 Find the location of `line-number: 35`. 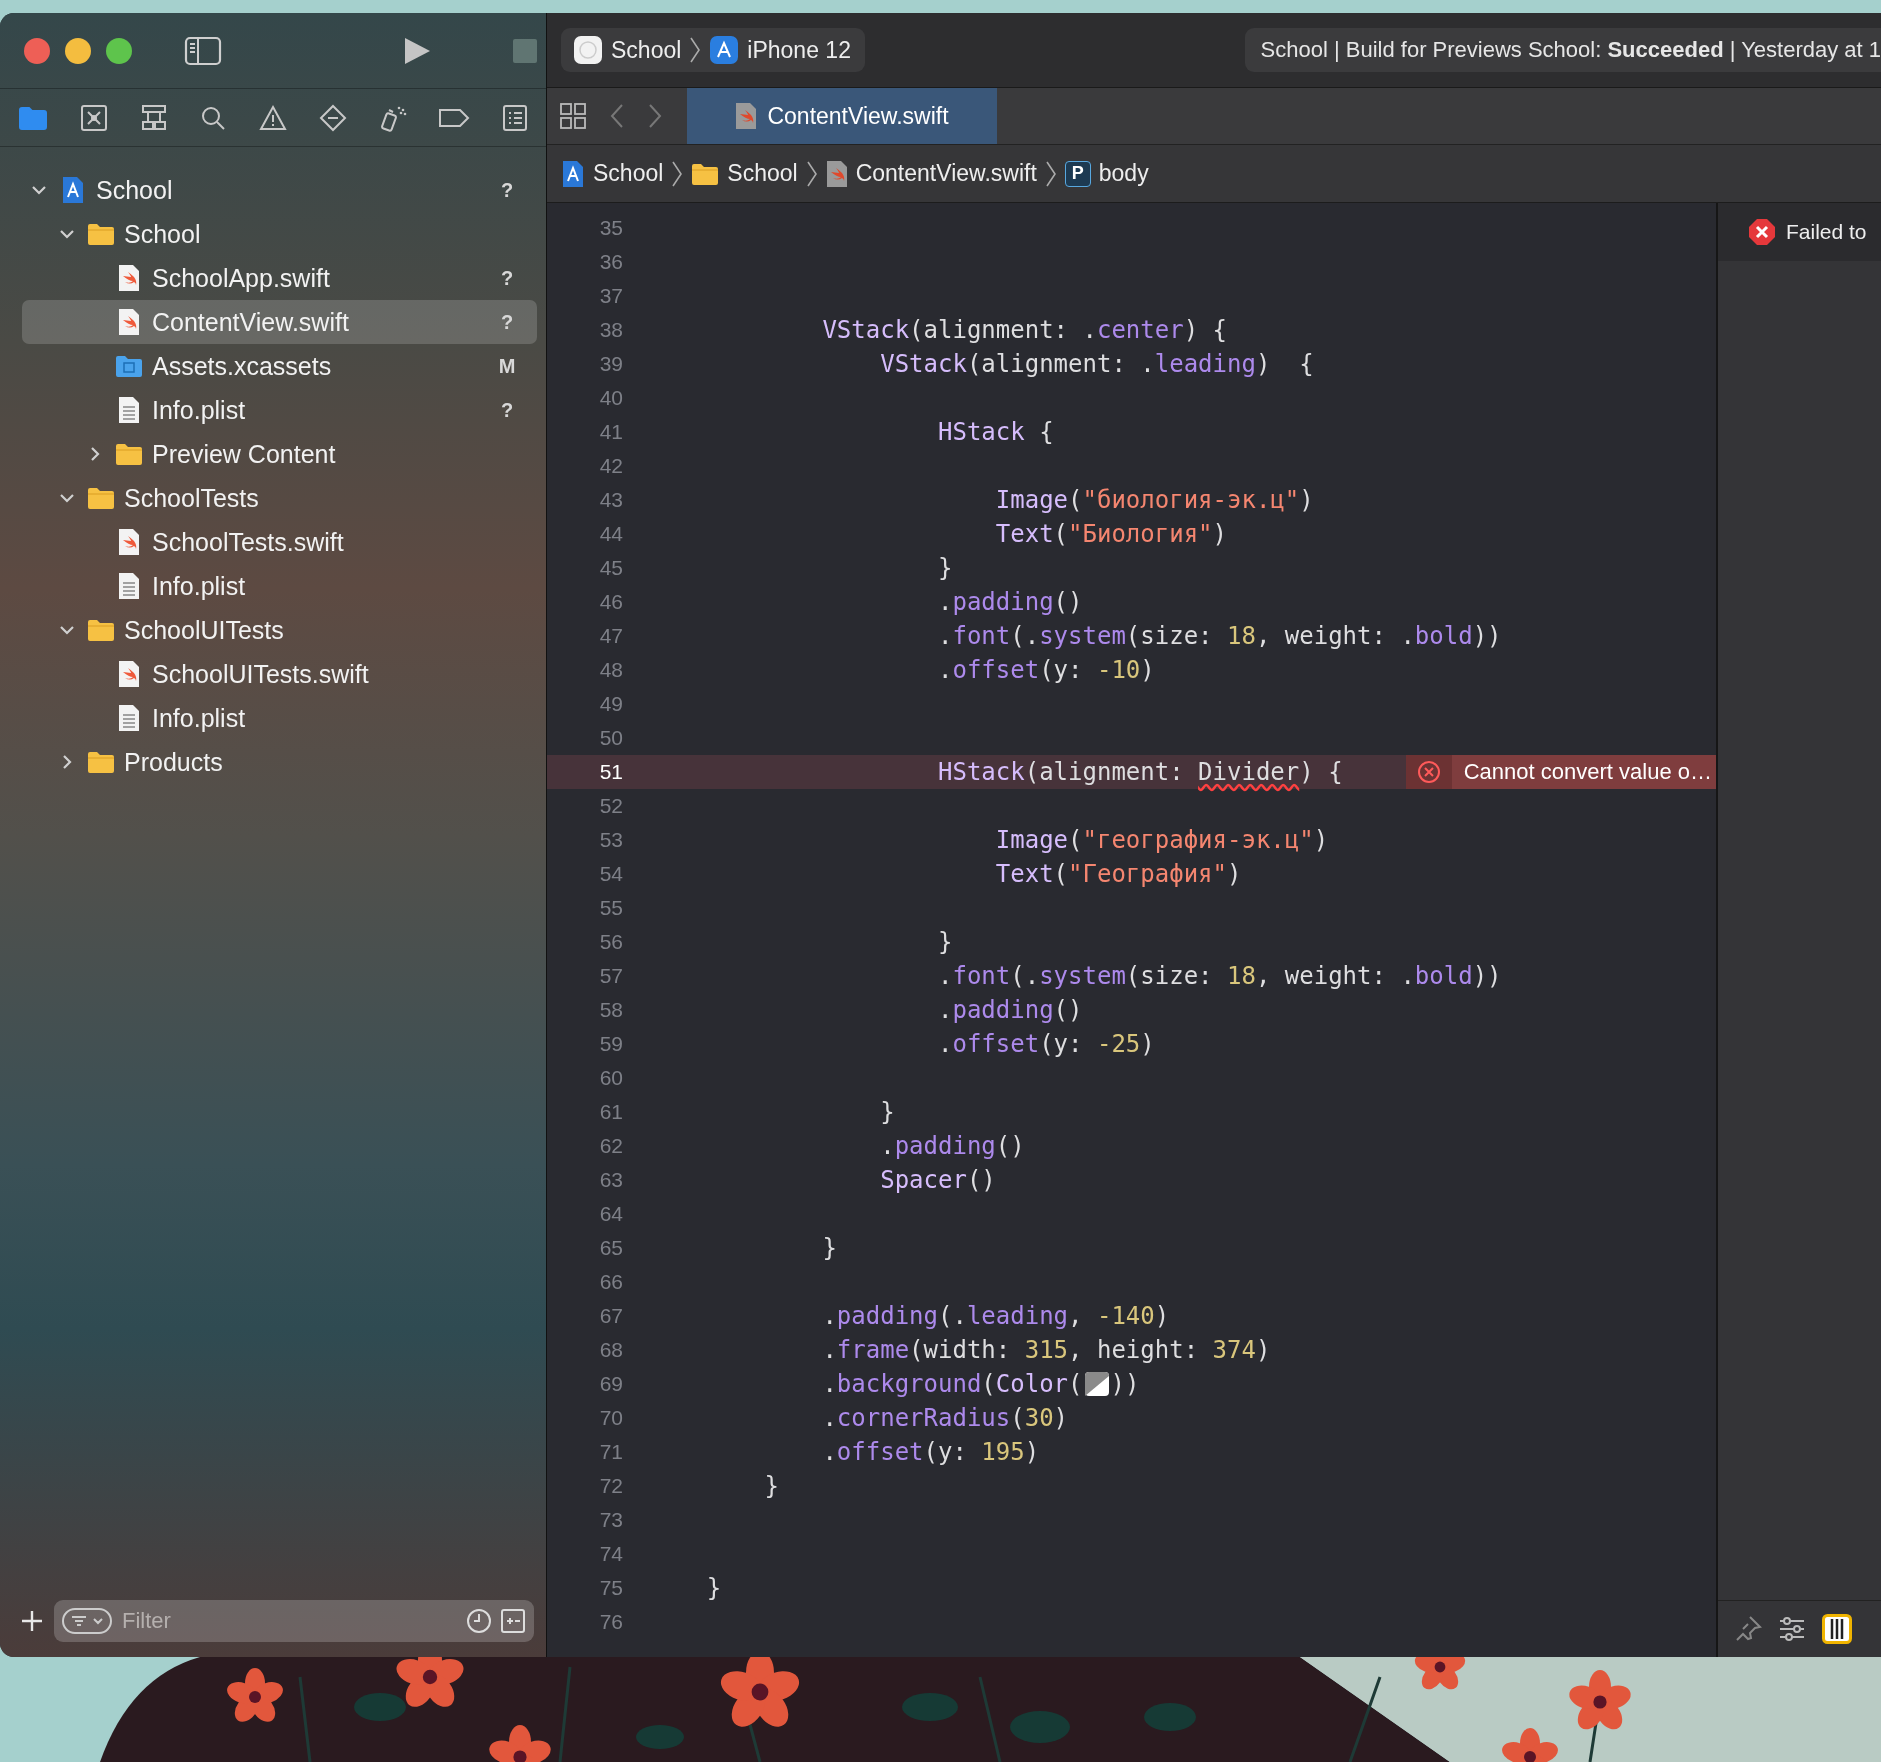

line-number: 35 is located at coordinates (610, 228).